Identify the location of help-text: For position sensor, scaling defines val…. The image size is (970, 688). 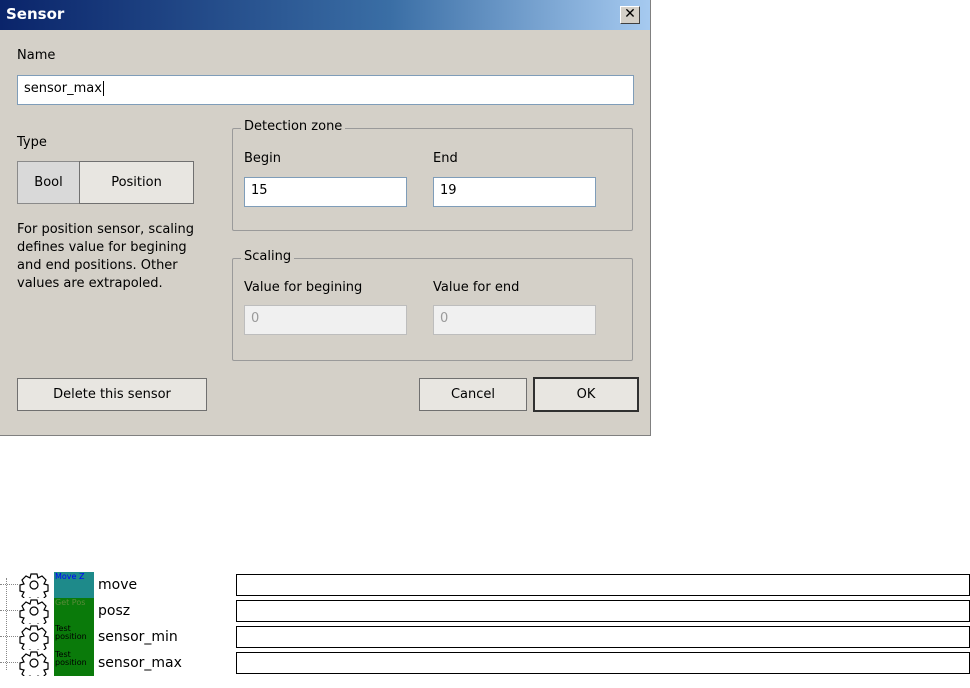
(105, 257).